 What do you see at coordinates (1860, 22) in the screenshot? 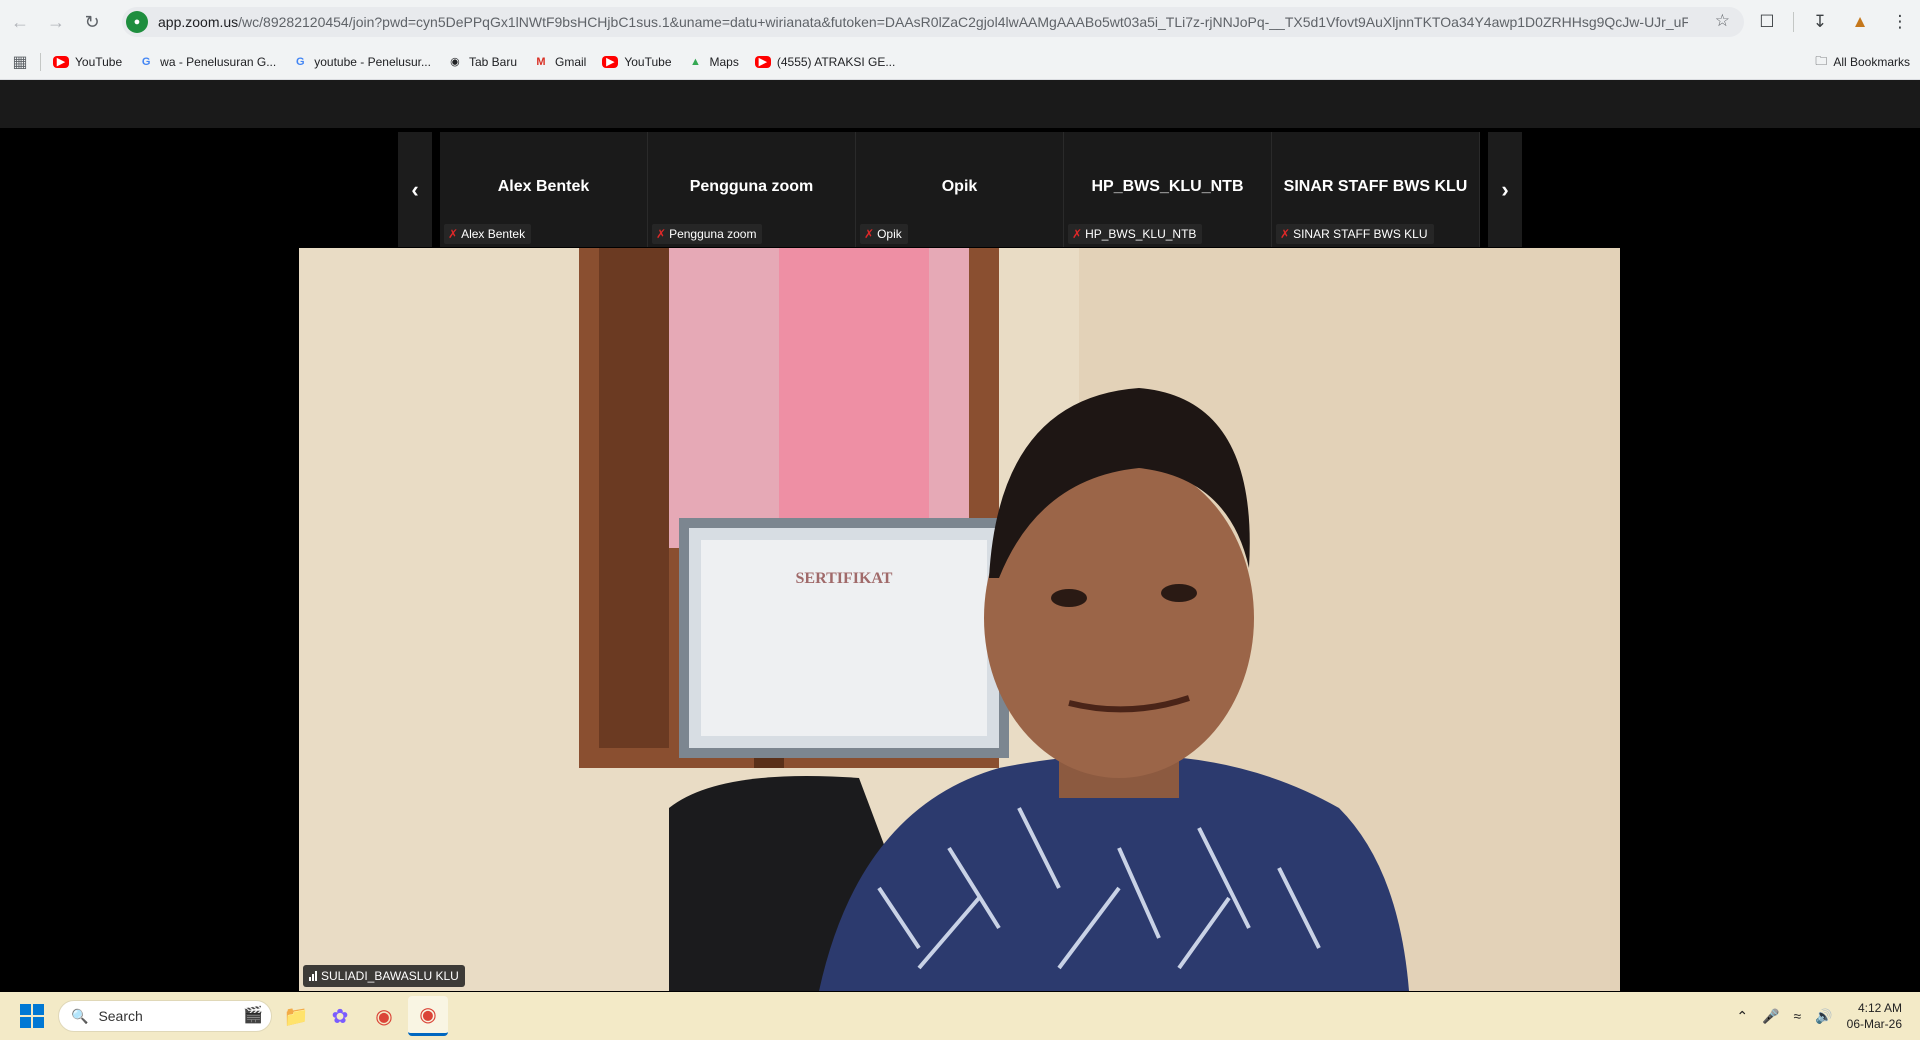
I see `profile-avatar-icon: ▲` at bounding box center [1860, 22].